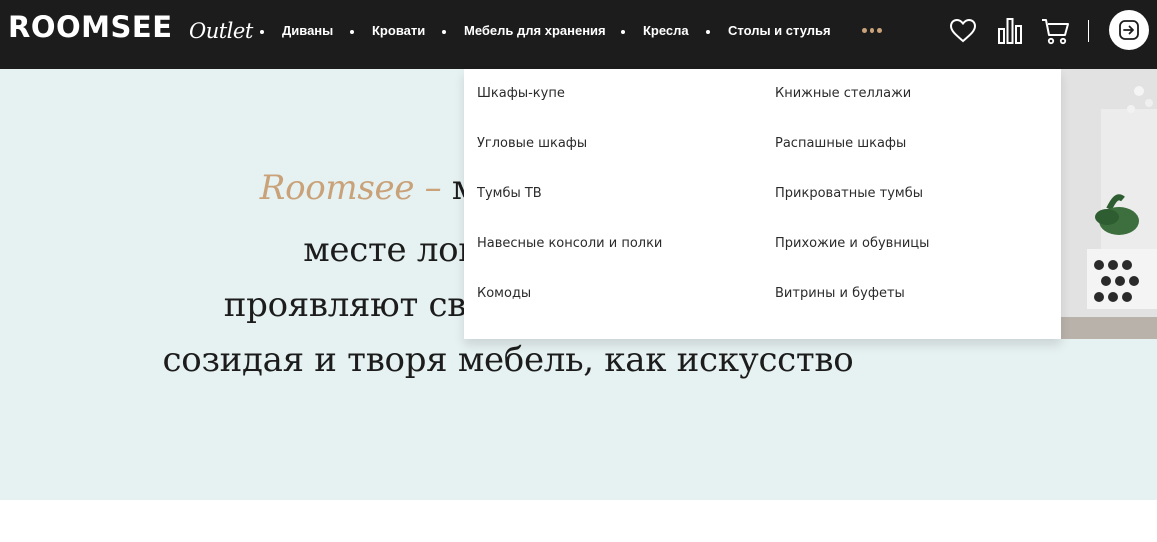 This screenshot has width=1157, height=542. I want to click on login-icon, so click(1129, 30).